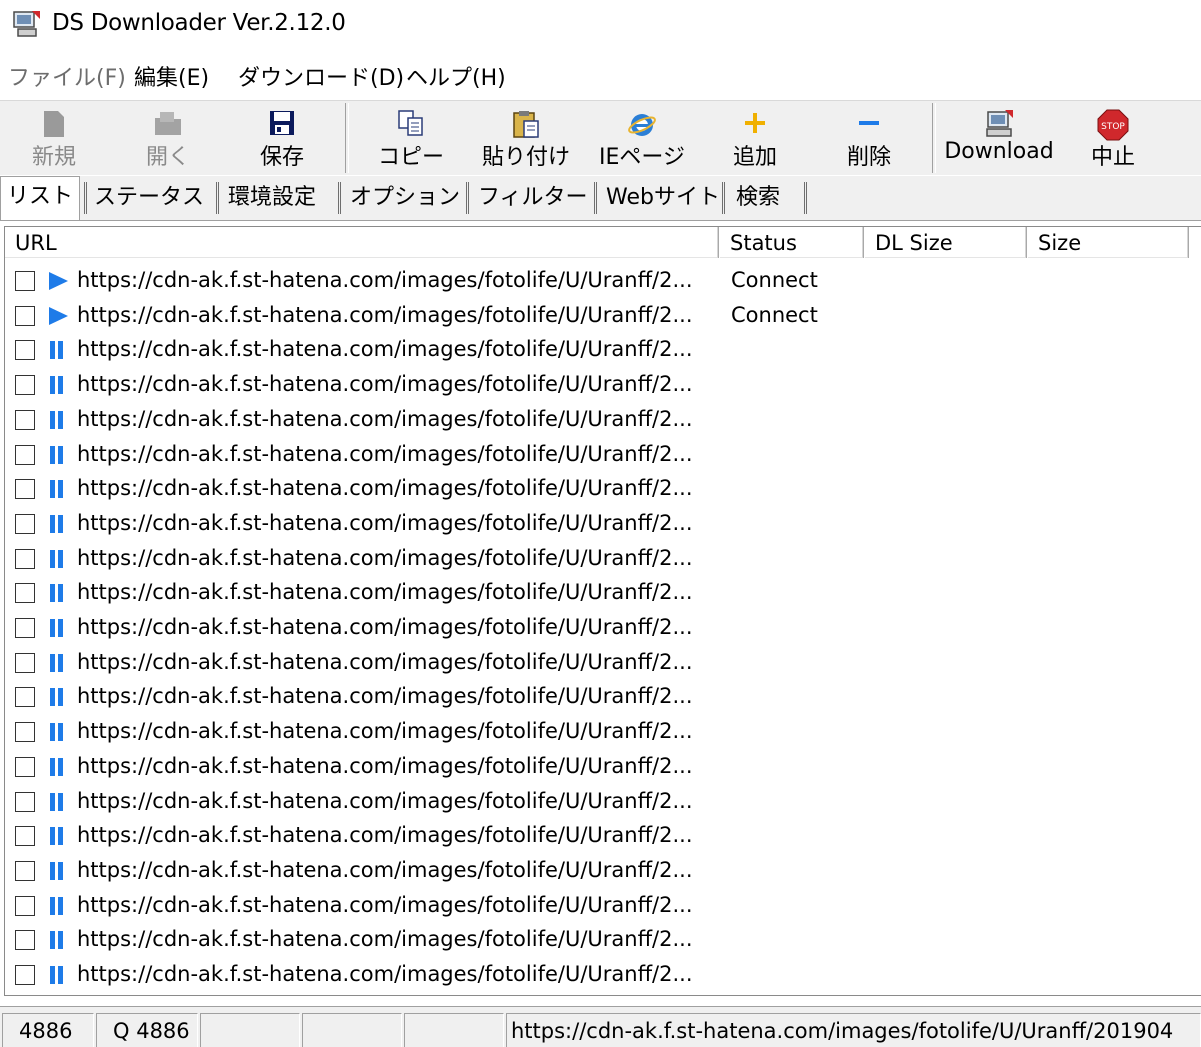  What do you see at coordinates (410, 157) in the screenshot?
I see `copy-button-label: コピー` at bounding box center [410, 157].